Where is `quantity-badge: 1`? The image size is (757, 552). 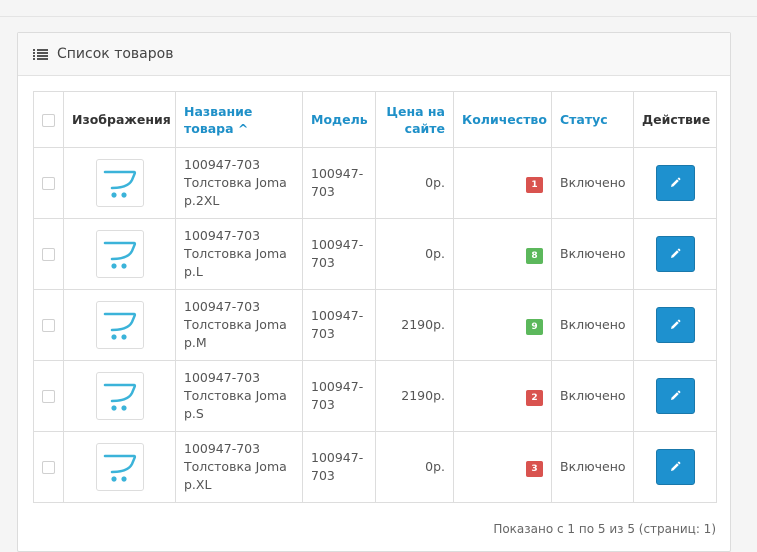
quantity-badge: 1 is located at coordinates (534, 184).